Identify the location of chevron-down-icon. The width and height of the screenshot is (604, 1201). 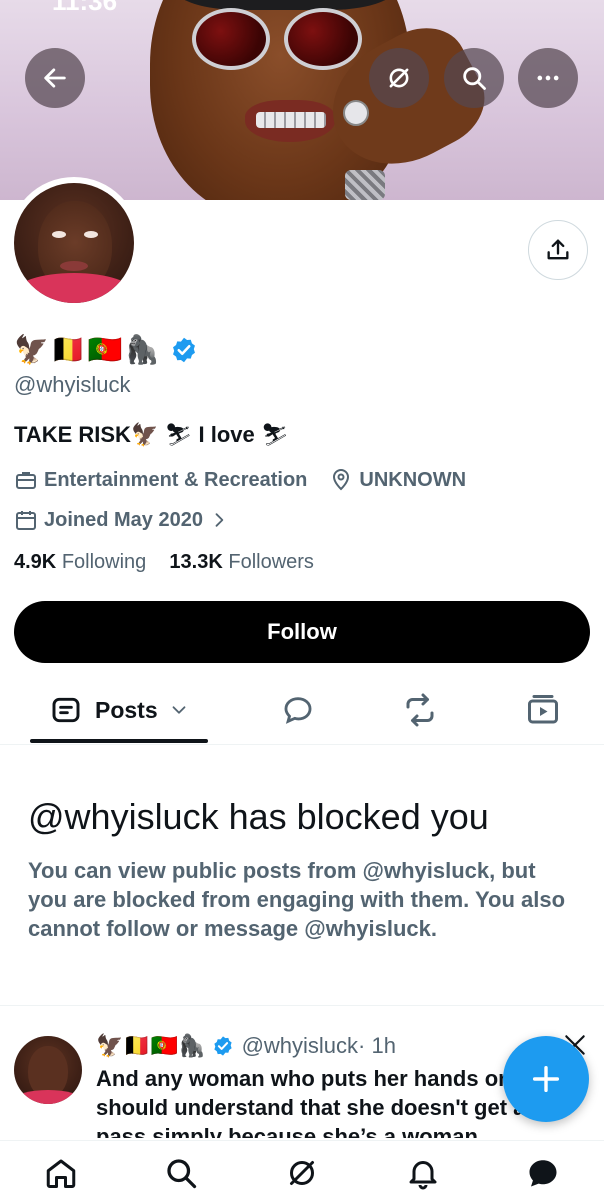
(179, 710).